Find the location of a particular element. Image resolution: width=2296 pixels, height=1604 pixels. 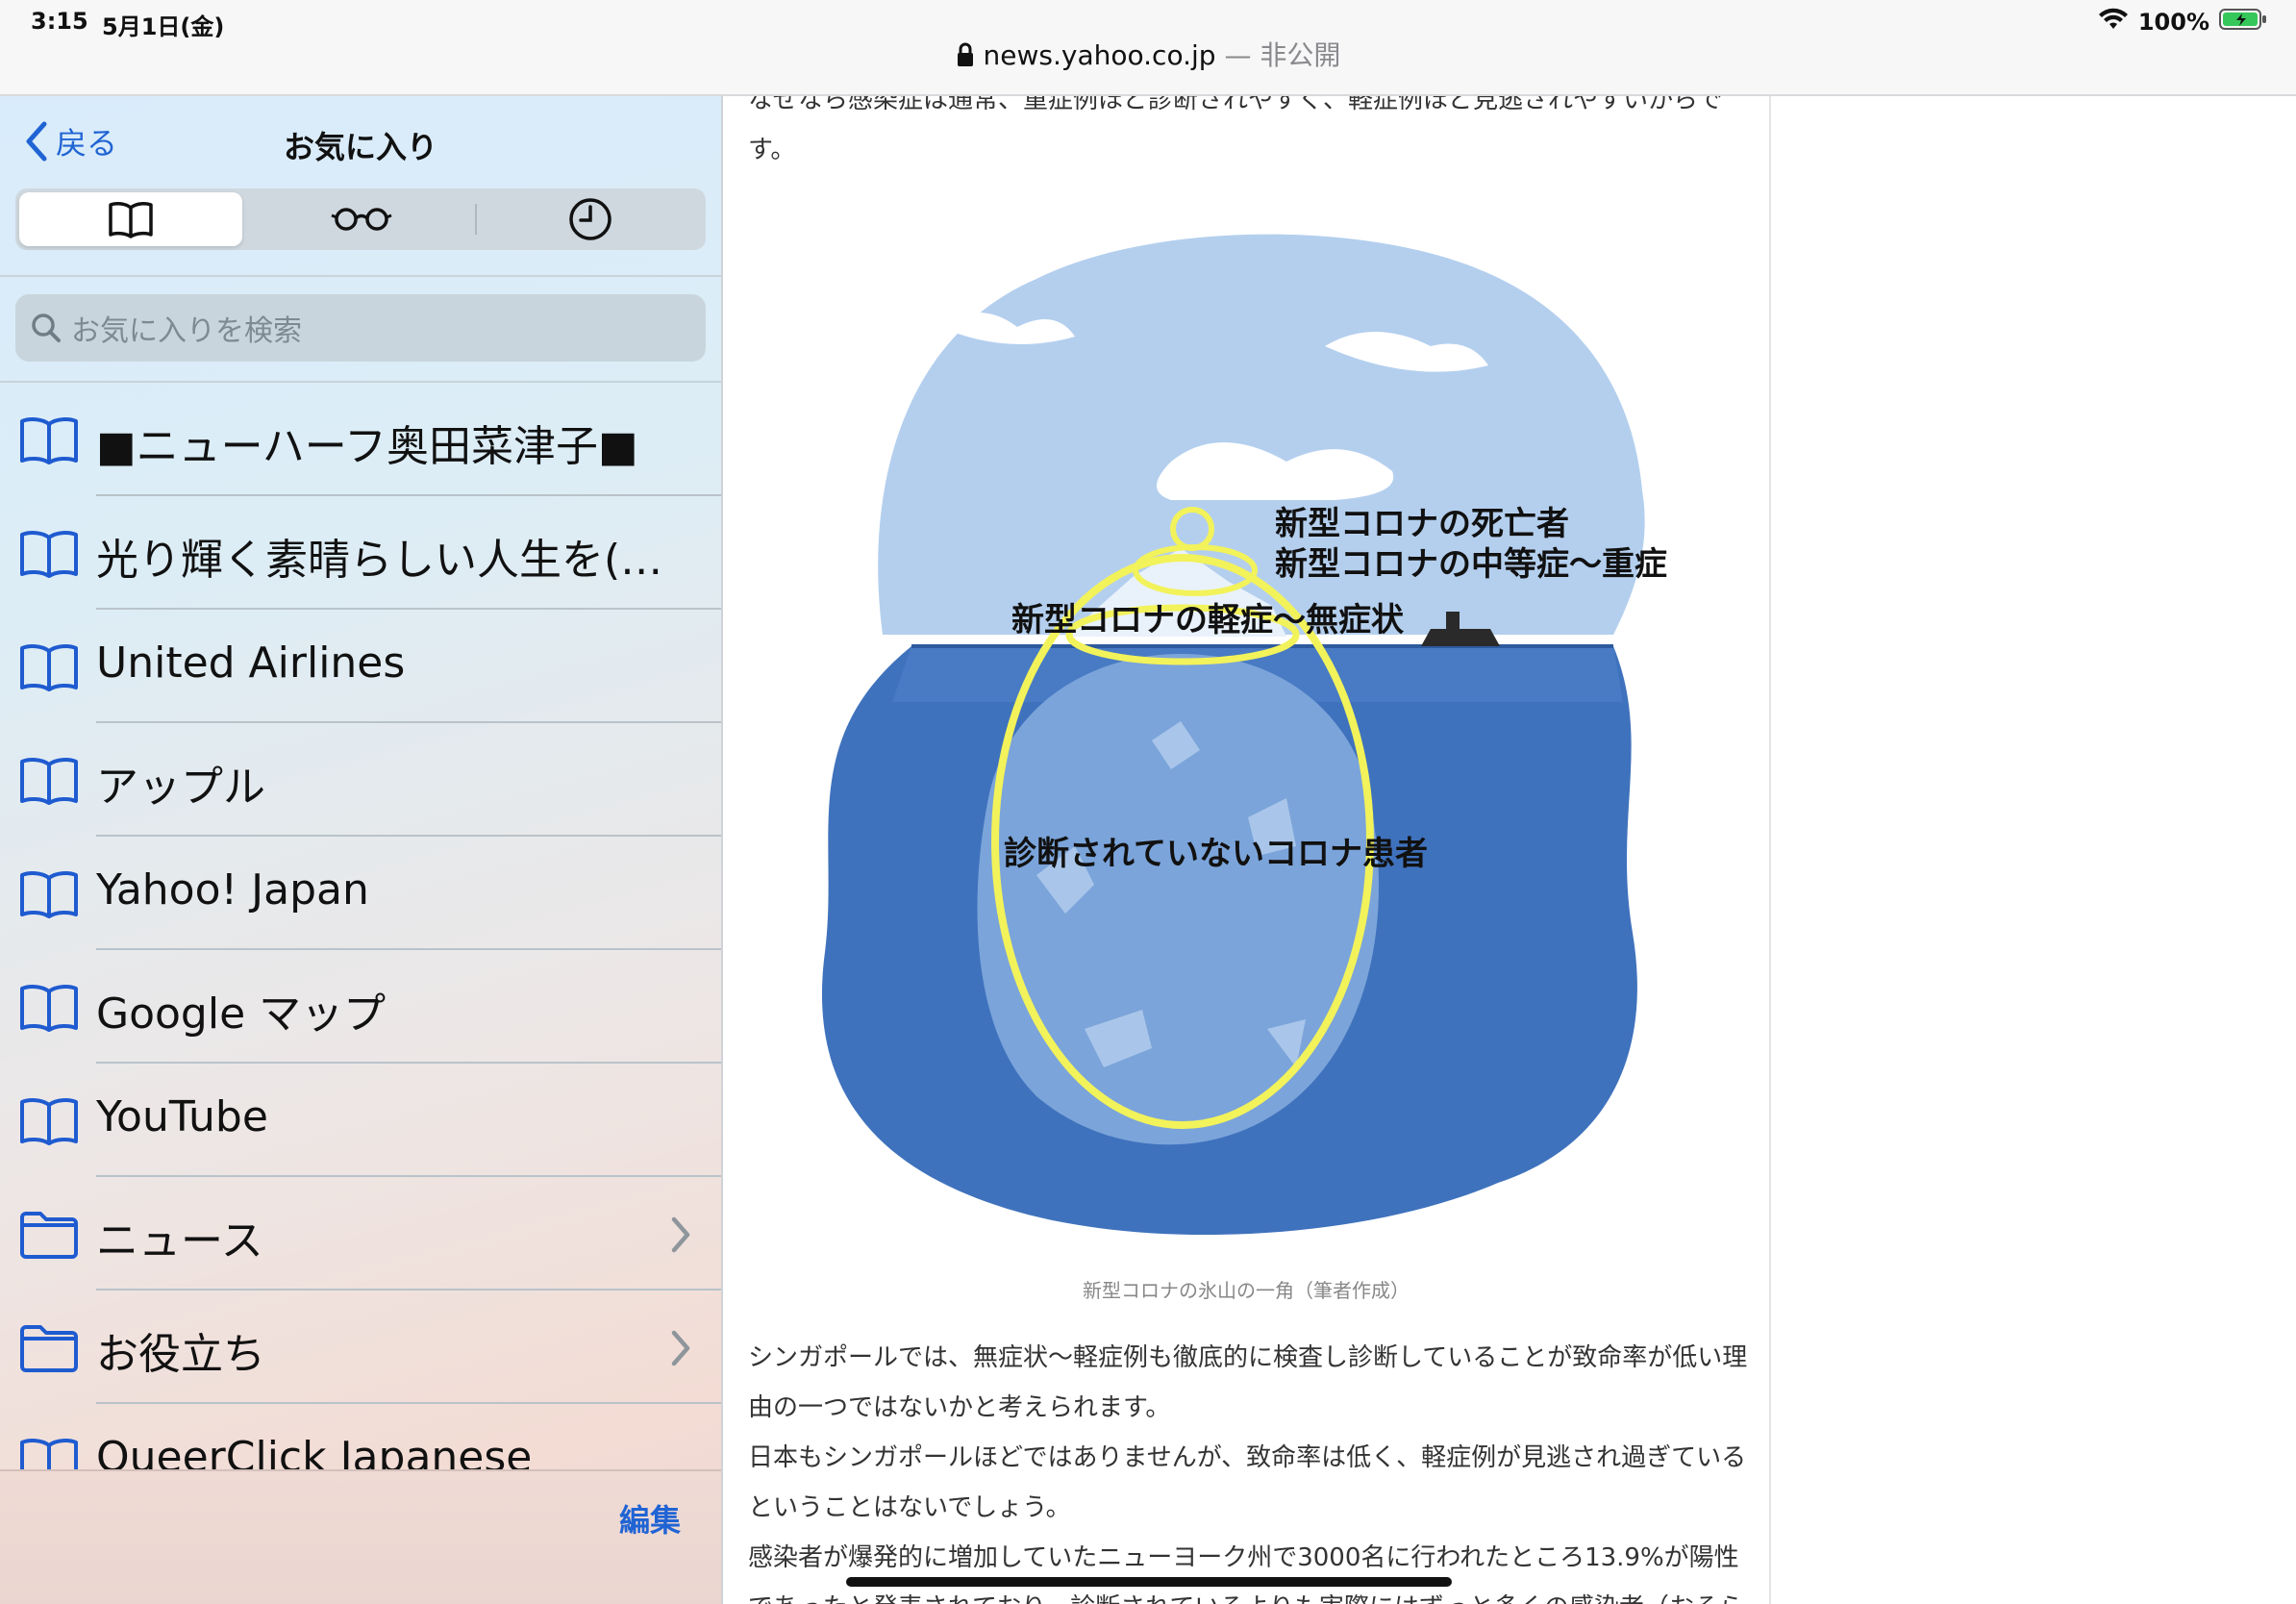

list-item-folder: お役立ち is located at coordinates (360, 1347).